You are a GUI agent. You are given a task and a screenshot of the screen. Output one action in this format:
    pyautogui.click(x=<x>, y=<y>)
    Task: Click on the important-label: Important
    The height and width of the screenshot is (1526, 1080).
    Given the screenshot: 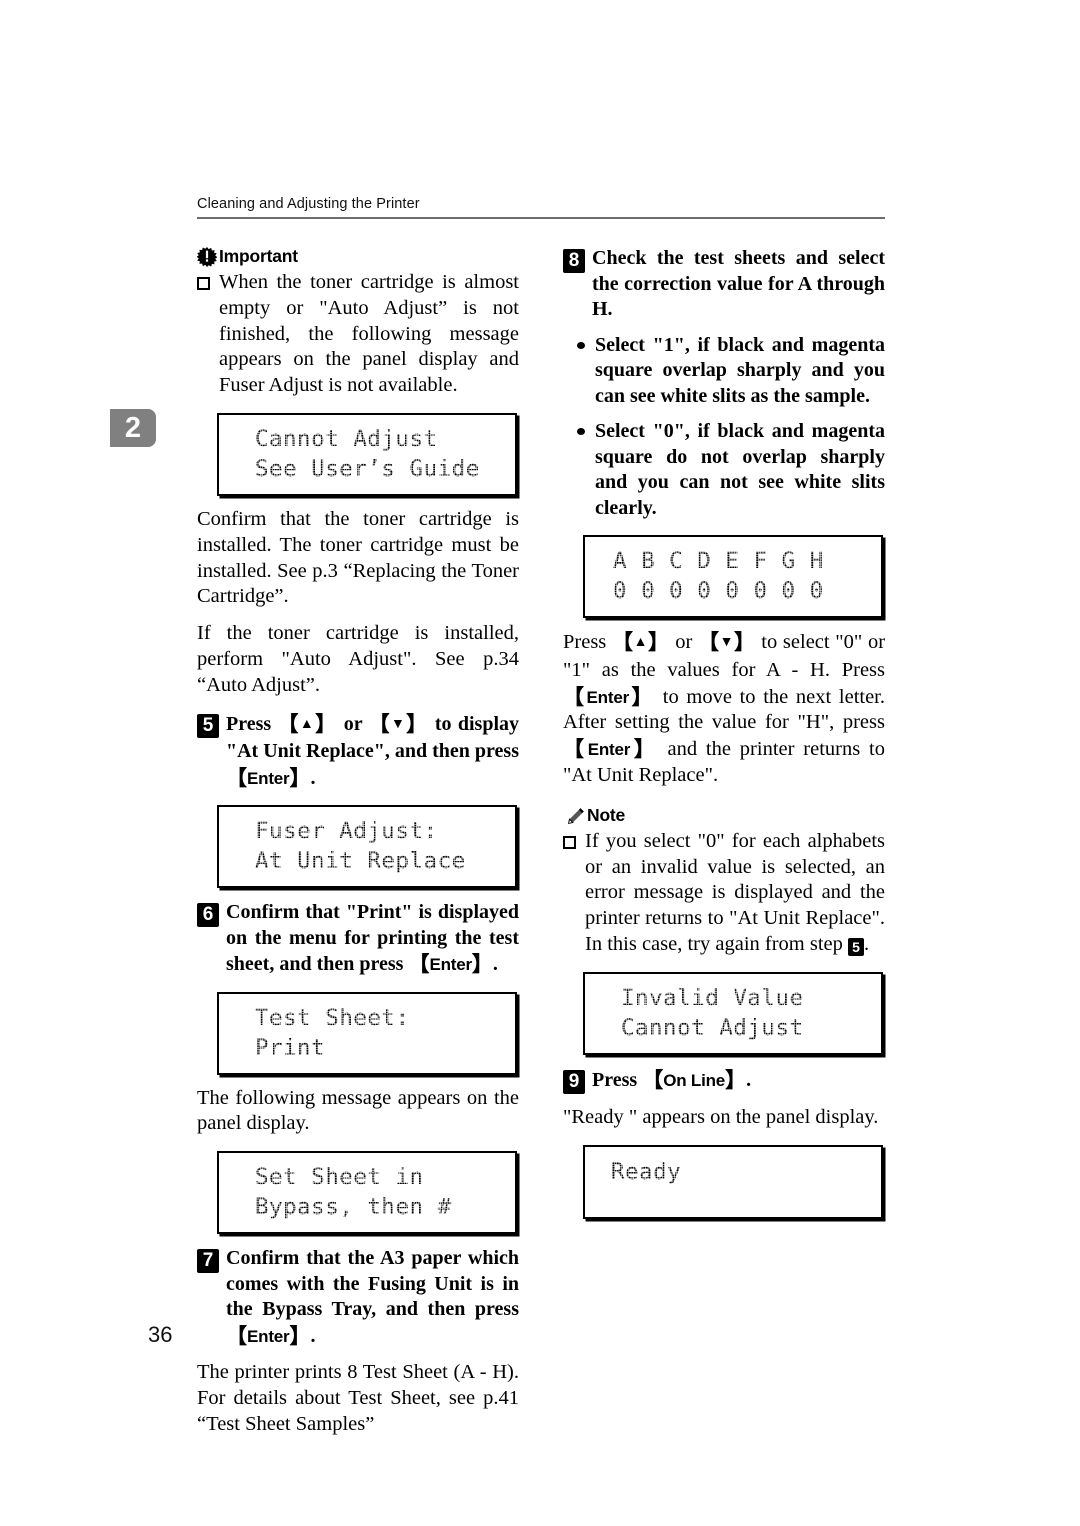 What is the action you would take?
    pyautogui.click(x=258, y=256)
    